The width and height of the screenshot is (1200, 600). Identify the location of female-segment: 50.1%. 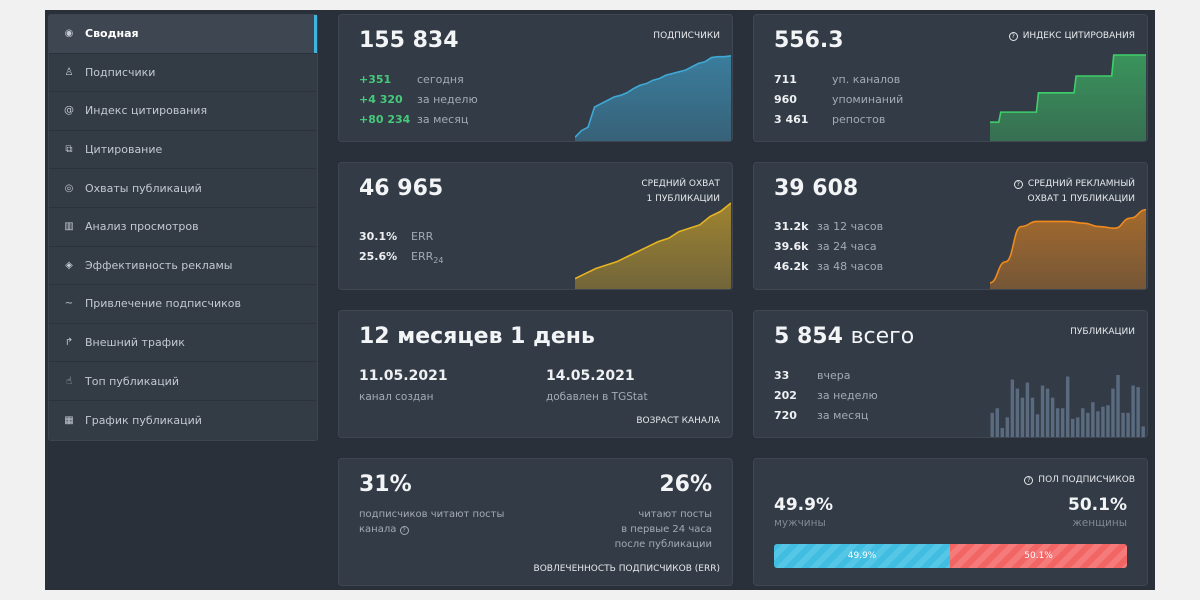
(1038, 556).